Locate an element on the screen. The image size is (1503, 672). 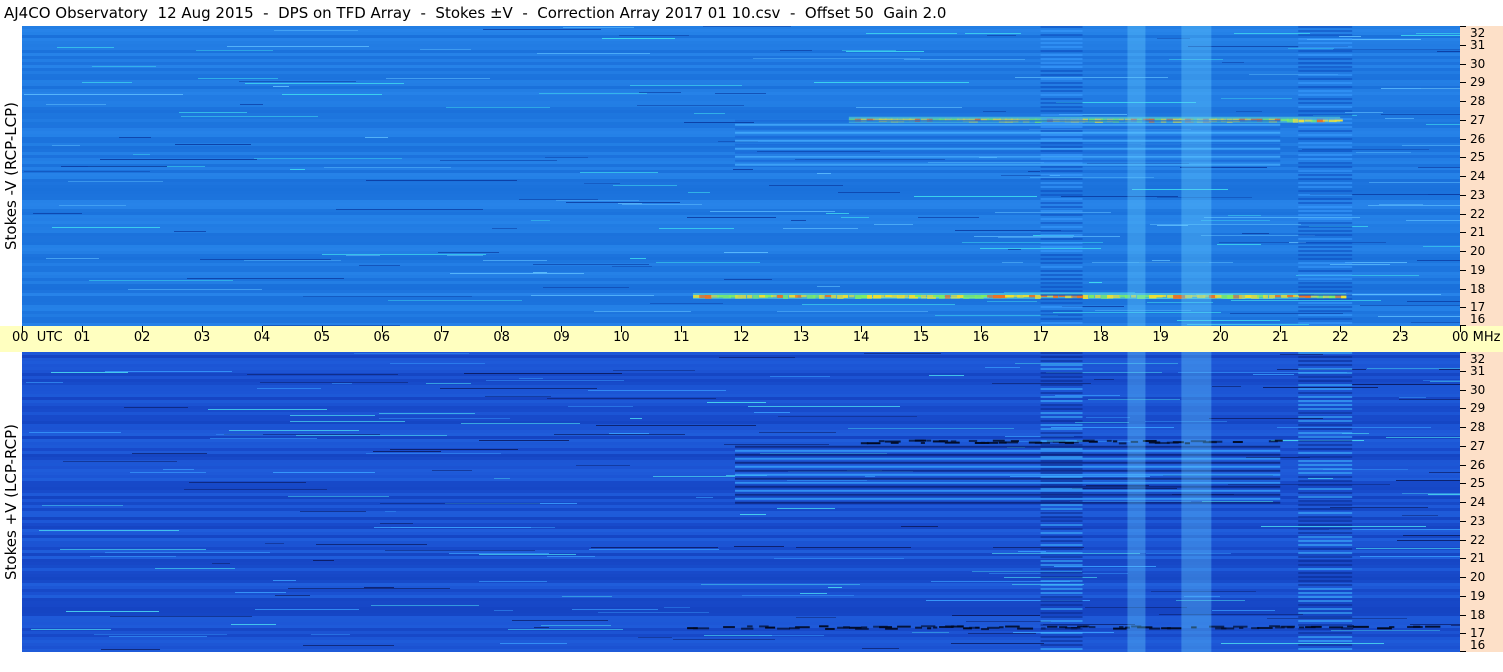
vertical-glow is located at coordinates (1196, 176).